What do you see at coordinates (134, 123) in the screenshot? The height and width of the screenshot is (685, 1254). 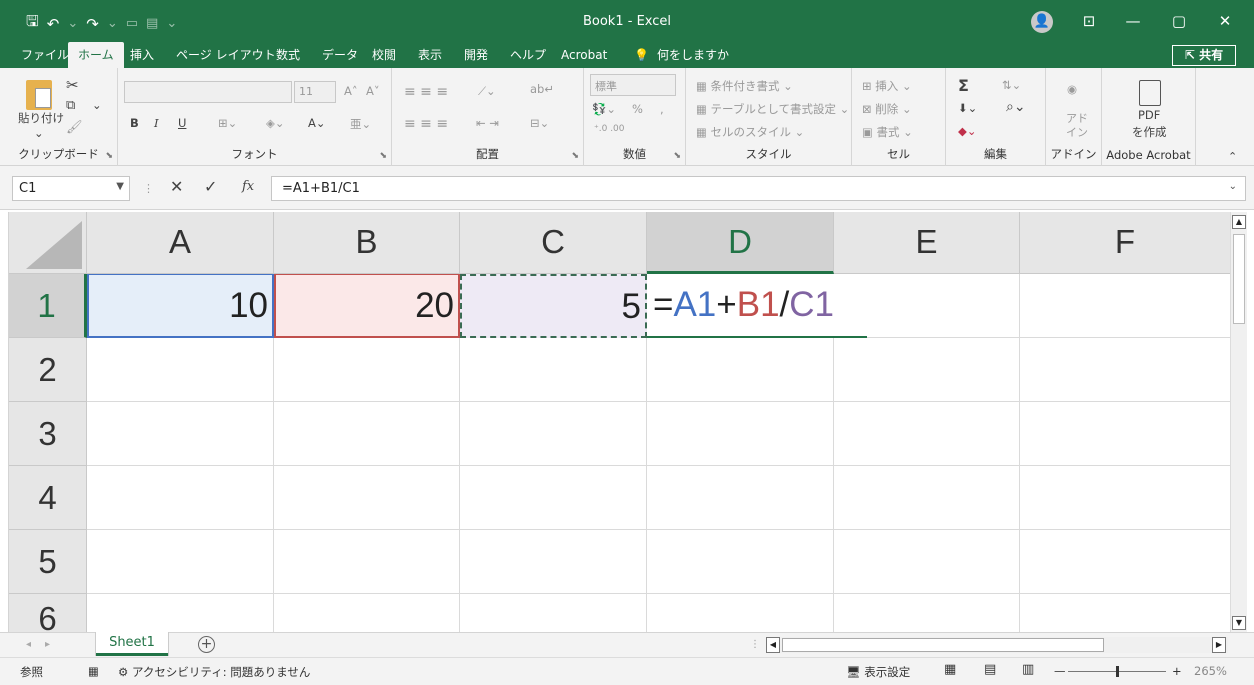 I see `bold-button: B` at bounding box center [134, 123].